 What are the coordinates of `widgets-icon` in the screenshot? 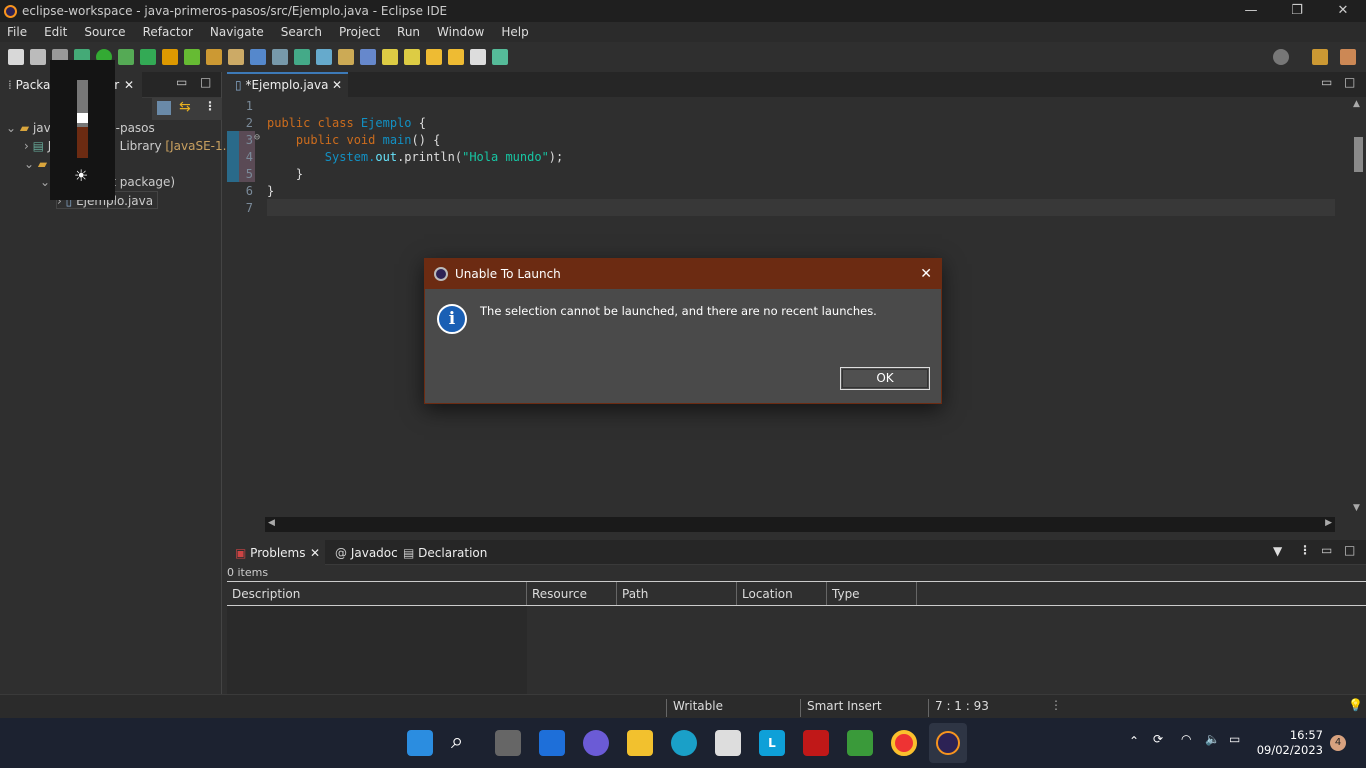 It's located at (552, 743).